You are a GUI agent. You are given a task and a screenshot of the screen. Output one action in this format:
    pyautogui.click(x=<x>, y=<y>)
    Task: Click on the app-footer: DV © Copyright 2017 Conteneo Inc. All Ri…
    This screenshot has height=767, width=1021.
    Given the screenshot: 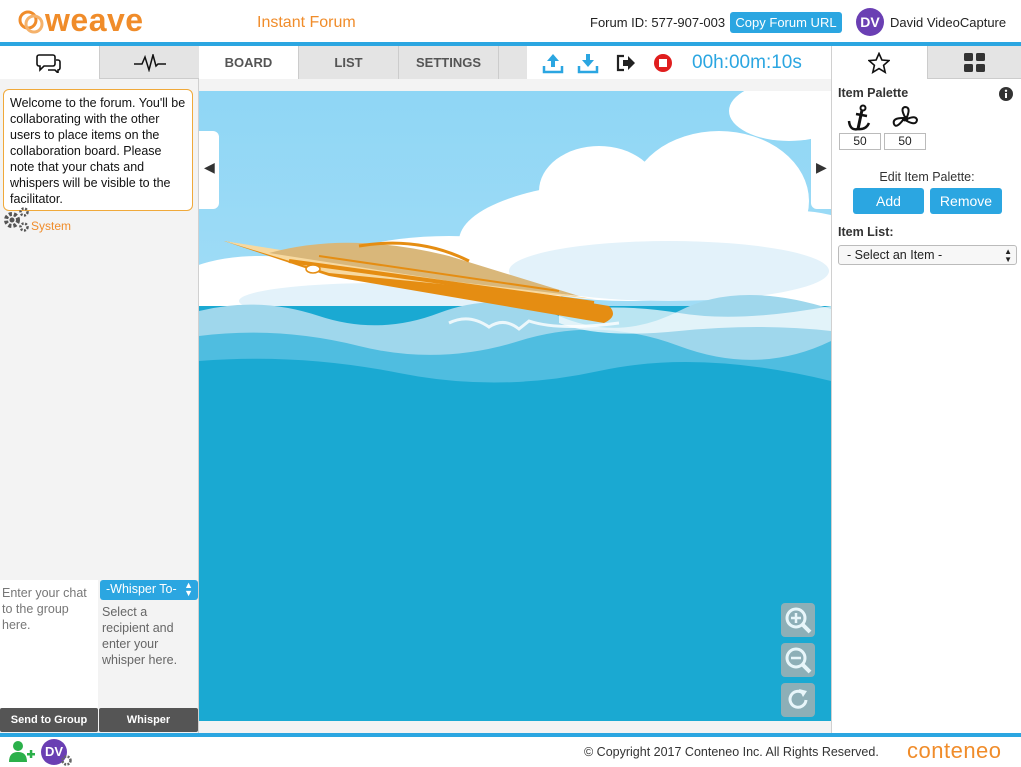 What is the action you would take?
    pyautogui.click(x=510, y=752)
    